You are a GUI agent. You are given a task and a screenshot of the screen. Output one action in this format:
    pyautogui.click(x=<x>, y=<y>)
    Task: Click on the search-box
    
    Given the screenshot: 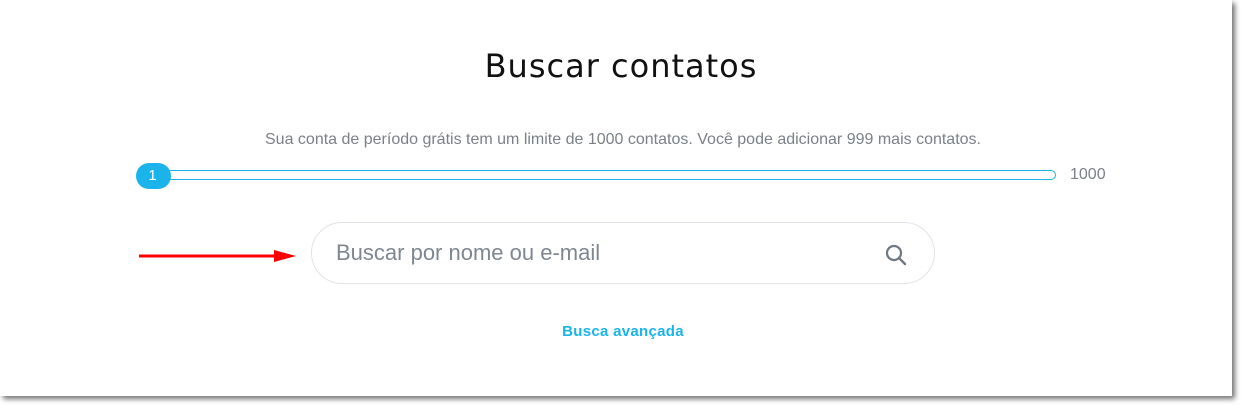 What is the action you would take?
    pyautogui.click(x=623, y=253)
    